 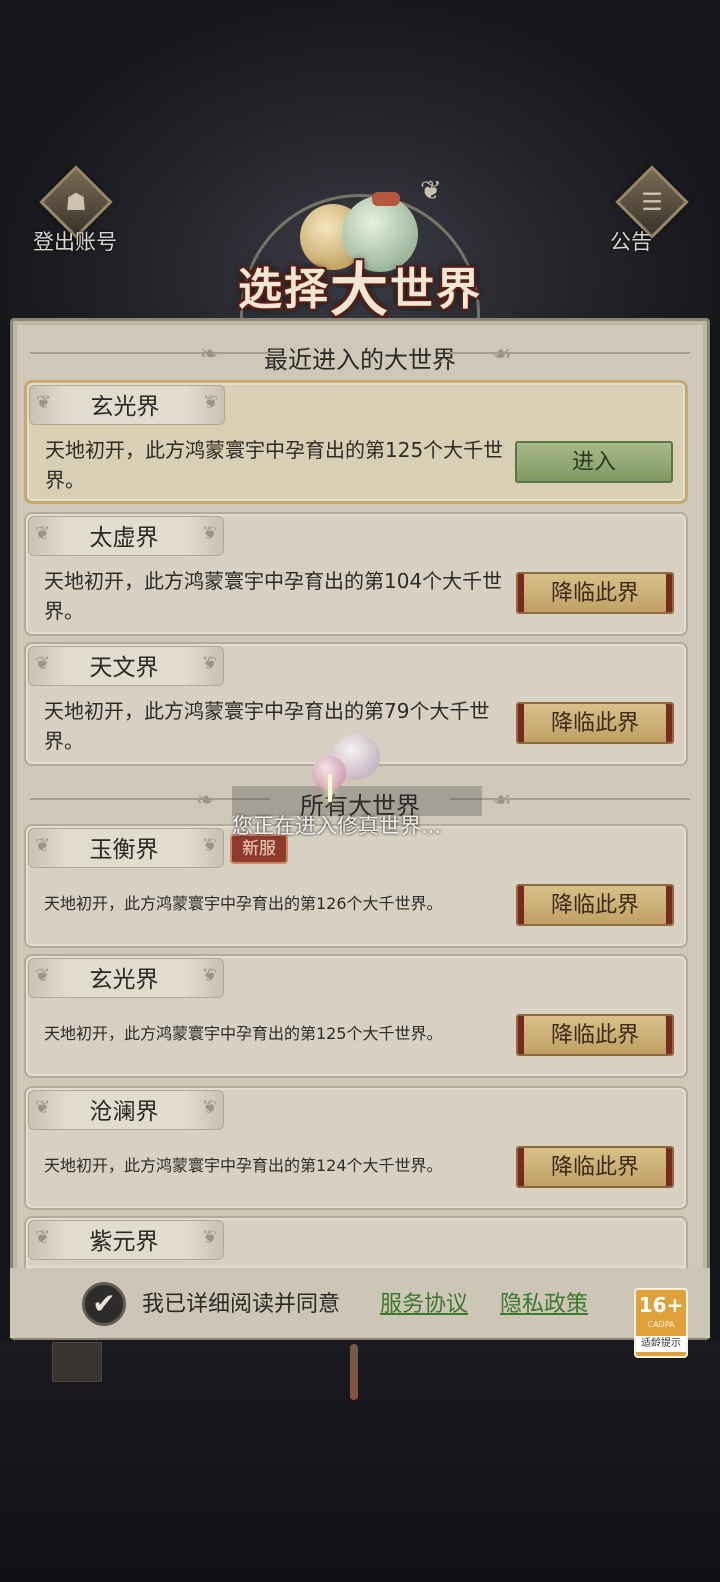 I want to click on recent-section-header: ❧ 最近进入的大世界 ☙, so click(x=360, y=357).